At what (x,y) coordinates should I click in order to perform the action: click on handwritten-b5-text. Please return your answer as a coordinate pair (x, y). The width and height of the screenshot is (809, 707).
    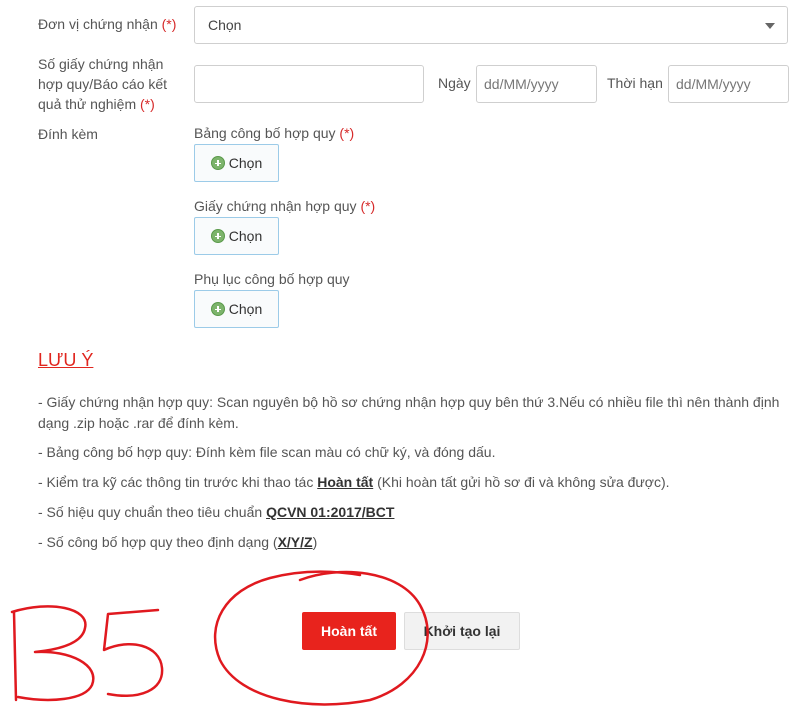
    Looking at the image, I should click on (87, 653).